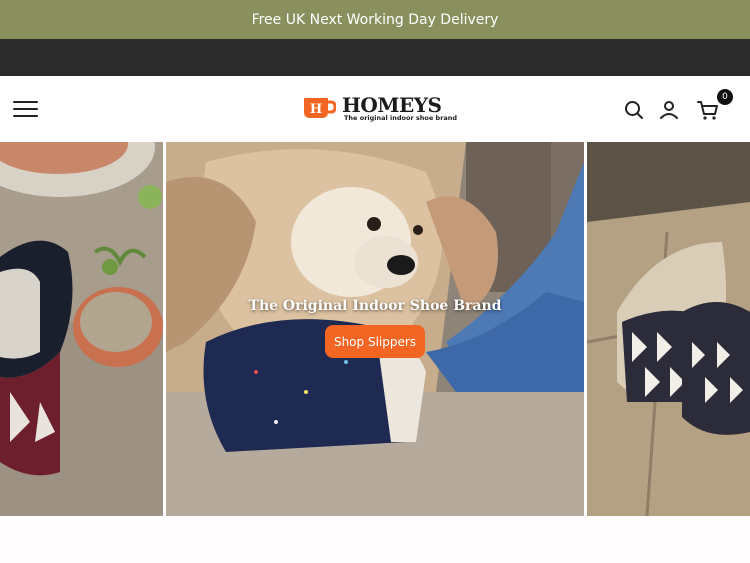 This screenshot has width=750, height=563. I want to click on announcement-bar: Free UK Next Working Day Delivery, so click(375, 19).